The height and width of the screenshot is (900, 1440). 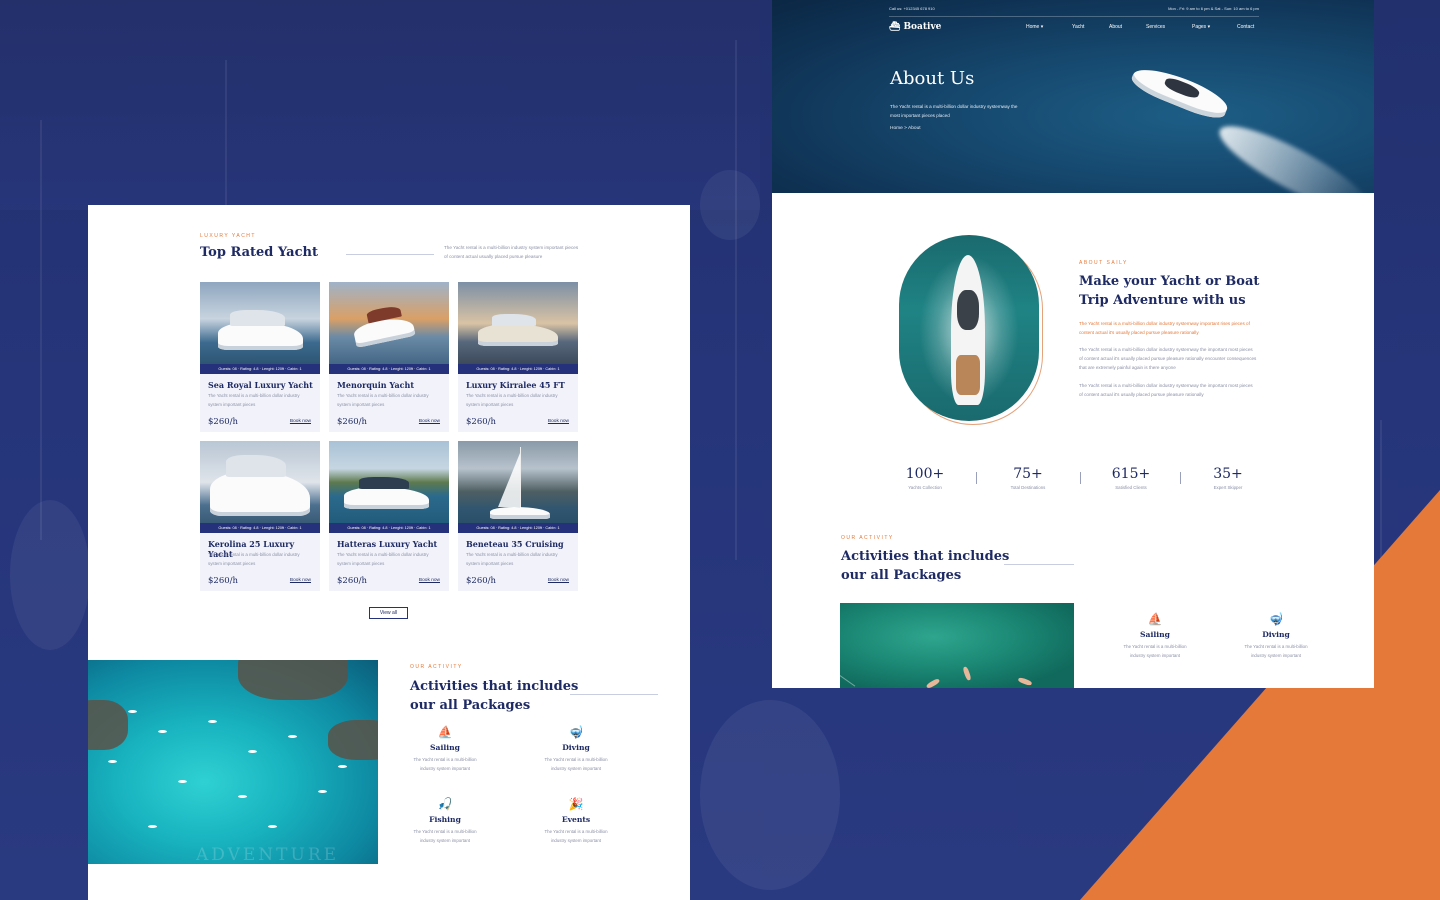 What do you see at coordinates (515, 385) in the screenshot?
I see `yacht-card-title: Luxury Kirralee 45 FT` at bounding box center [515, 385].